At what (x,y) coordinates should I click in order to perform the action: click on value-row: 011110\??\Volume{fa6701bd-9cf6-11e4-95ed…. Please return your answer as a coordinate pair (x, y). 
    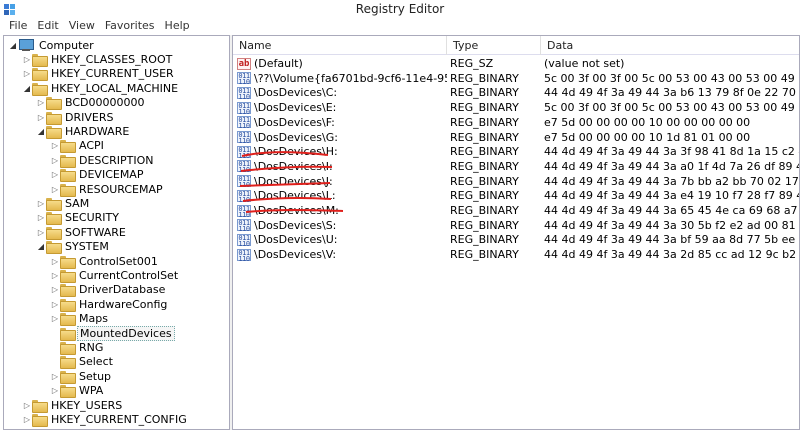
    Looking at the image, I should click on (516, 78).